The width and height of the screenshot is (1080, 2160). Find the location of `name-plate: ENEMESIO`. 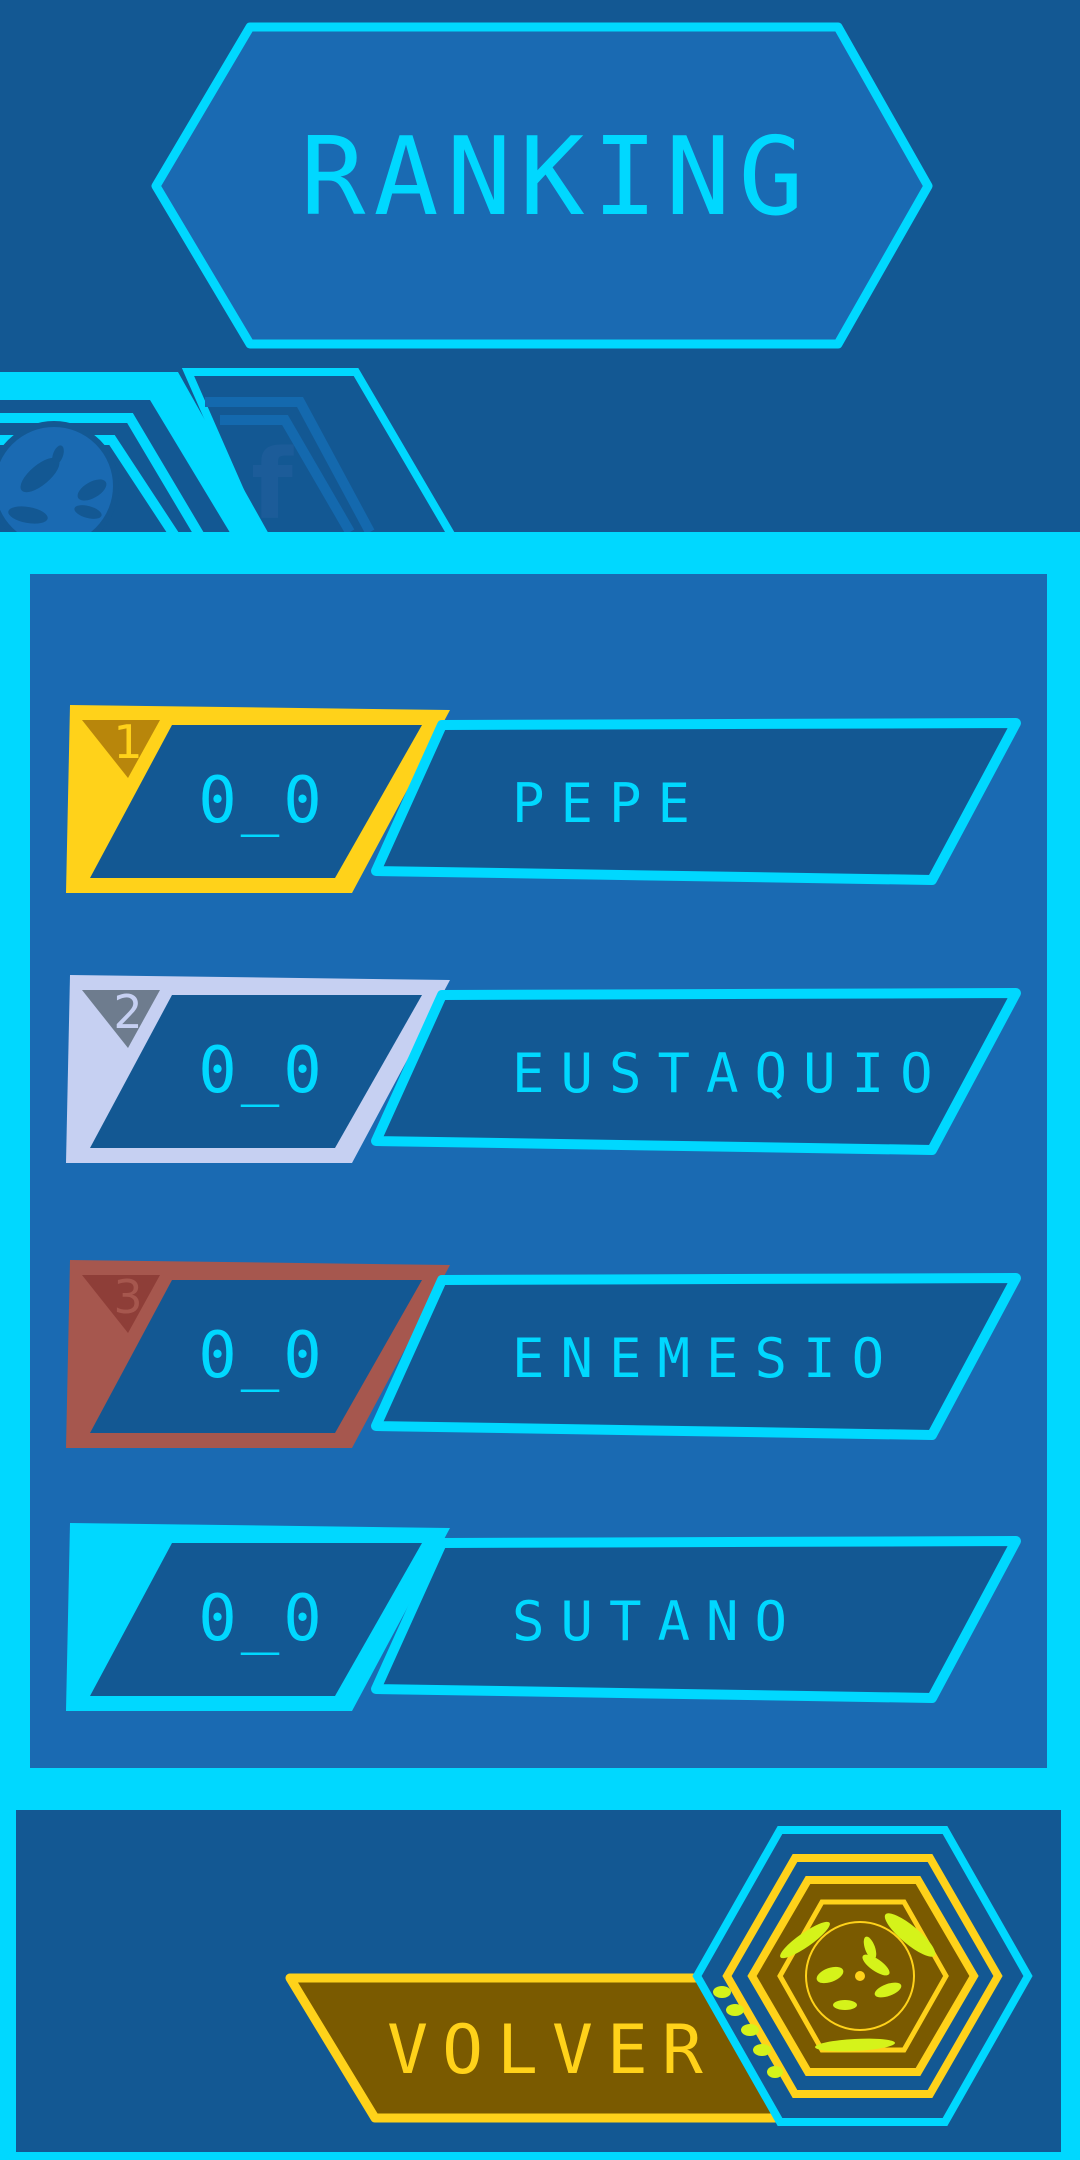

name-plate: ENEMESIO is located at coordinates (696, 1356).